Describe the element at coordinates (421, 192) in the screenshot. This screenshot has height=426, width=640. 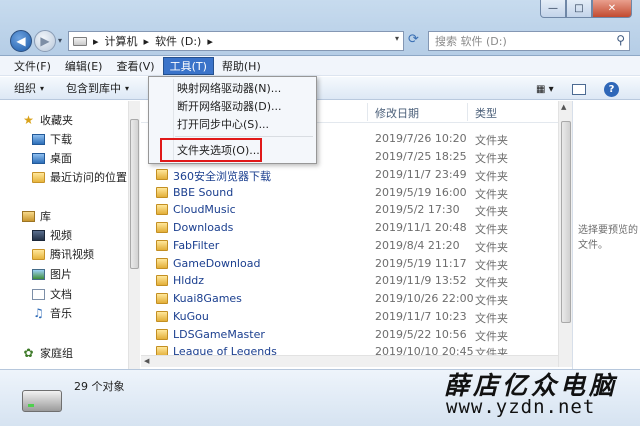
I see `file-date: 2019/5/19 16:00` at that location.